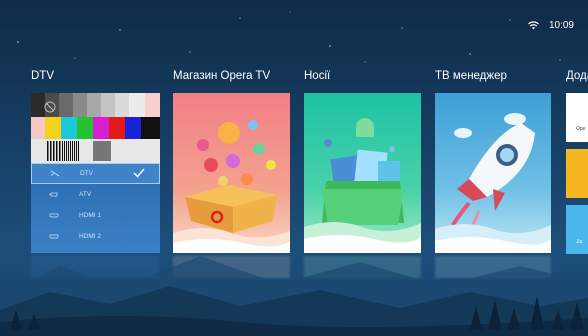  Describe the element at coordinates (90, 215) in the screenshot. I see `source-label: HDMI 1` at that location.